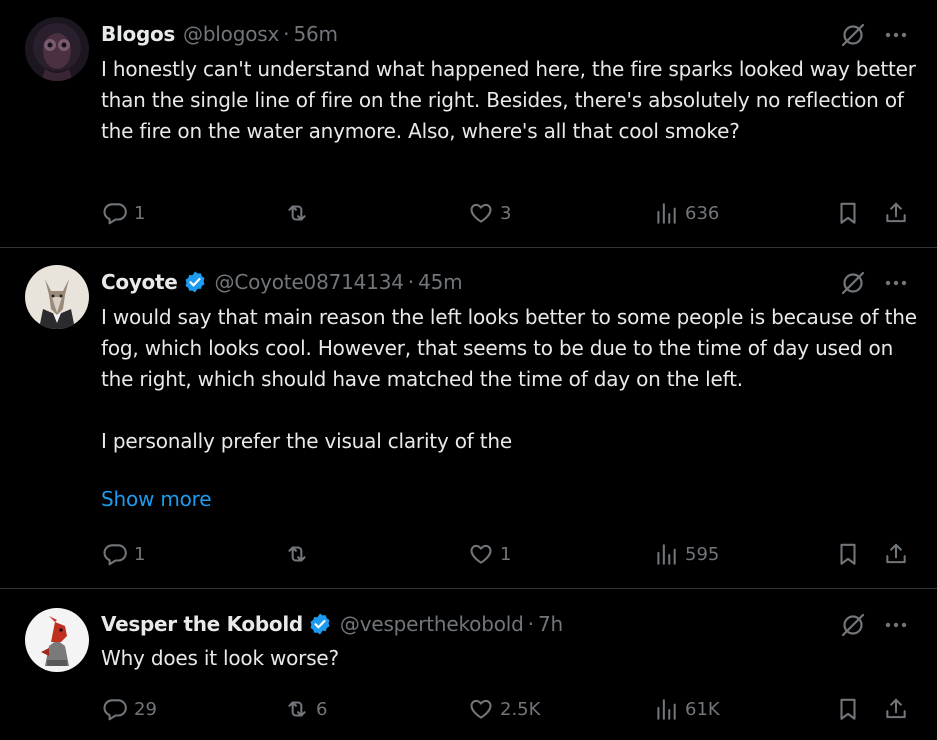 The height and width of the screenshot is (740, 937). What do you see at coordinates (440, 282) in the screenshot?
I see `timestamp: 45m` at bounding box center [440, 282].